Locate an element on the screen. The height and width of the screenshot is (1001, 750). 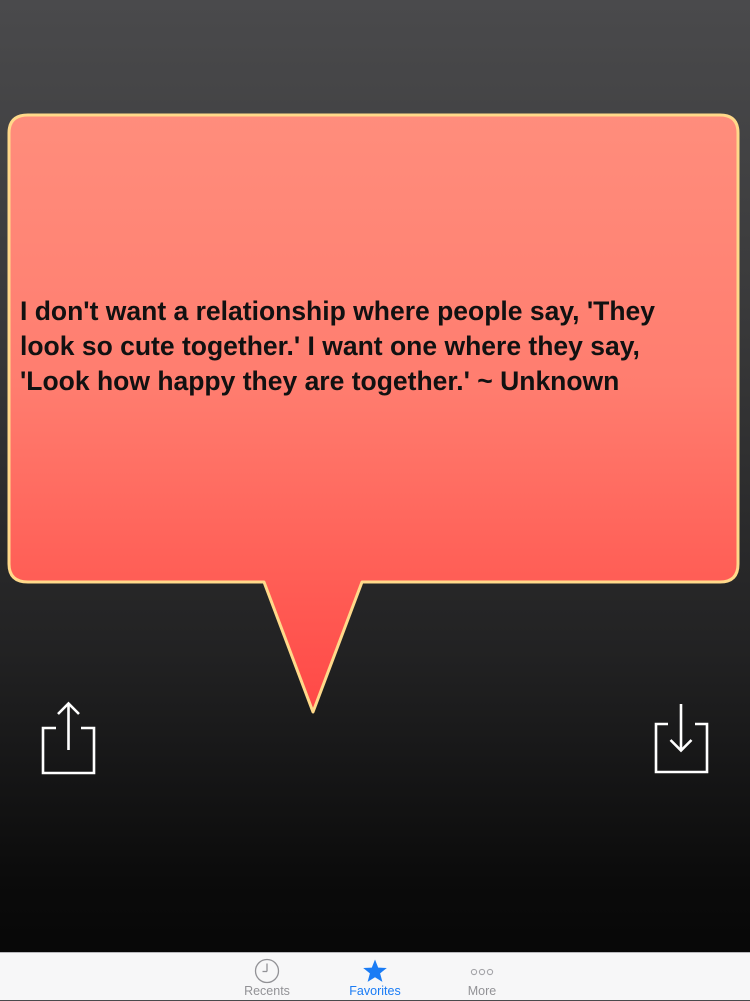
clock-icon is located at coordinates (267, 971).